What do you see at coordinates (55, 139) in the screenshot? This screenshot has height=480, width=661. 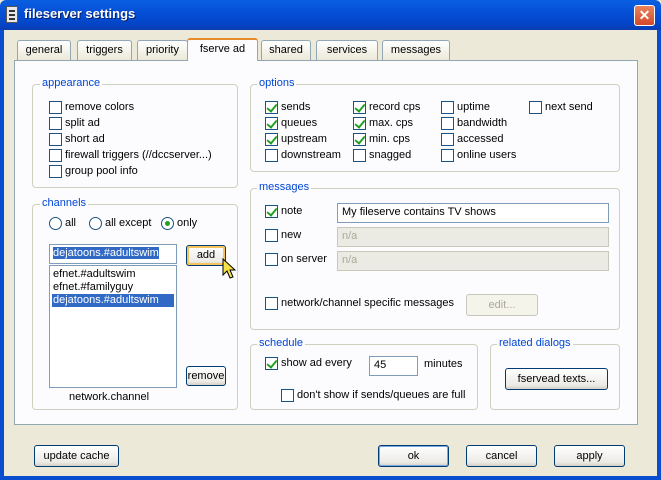 I see `short-ad-checkbox` at bounding box center [55, 139].